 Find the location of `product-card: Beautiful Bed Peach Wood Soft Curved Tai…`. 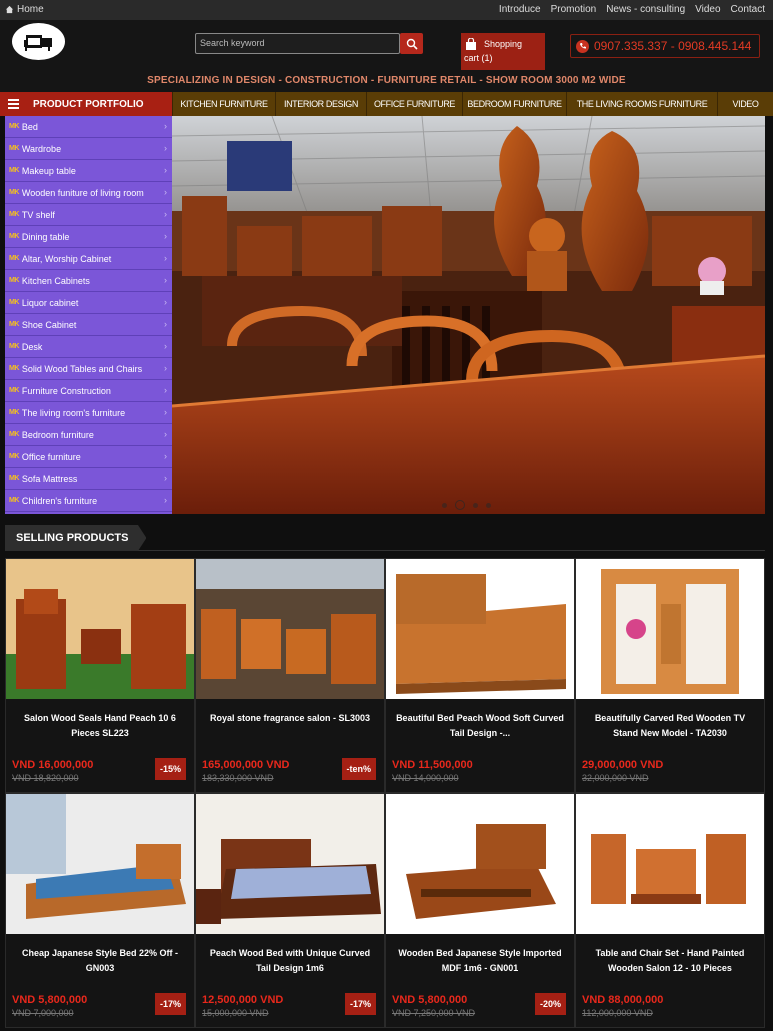

product-card: Beautiful Bed Peach Wood Soft Curved Tai… is located at coordinates (480, 675).